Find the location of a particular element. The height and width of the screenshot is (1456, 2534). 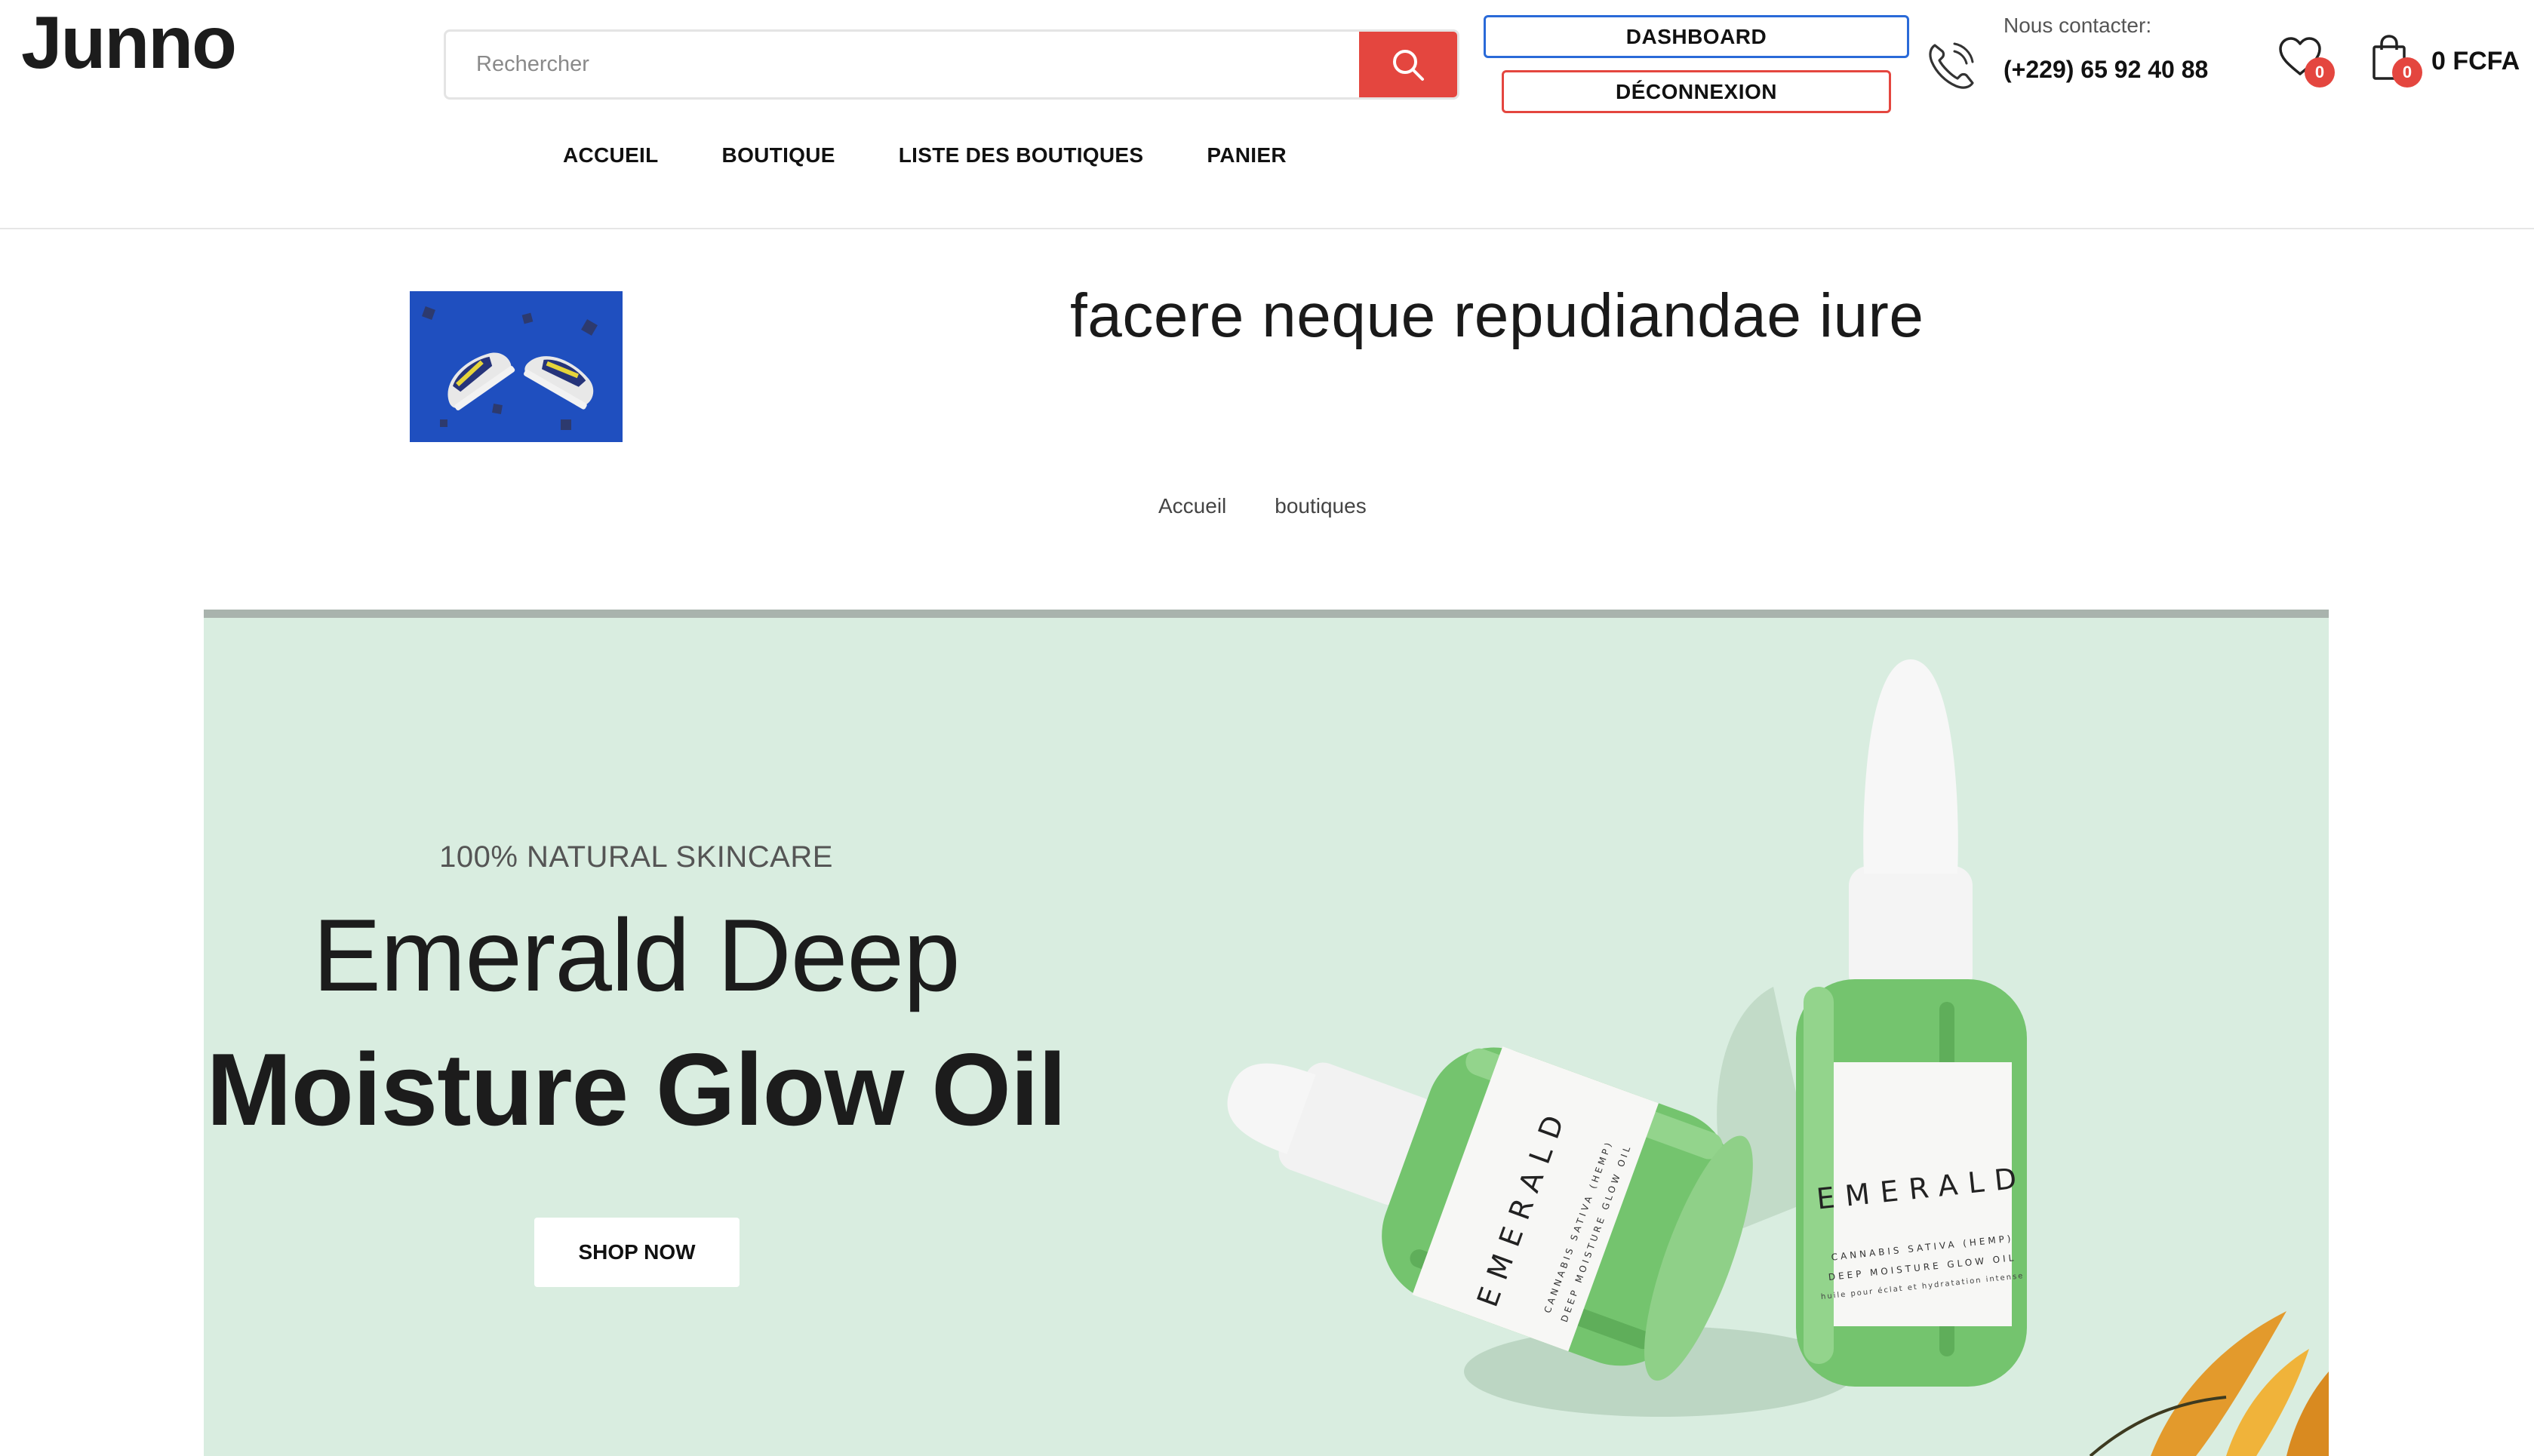

nav-item-panier: PANIER is located at coordinates (1247, 155).